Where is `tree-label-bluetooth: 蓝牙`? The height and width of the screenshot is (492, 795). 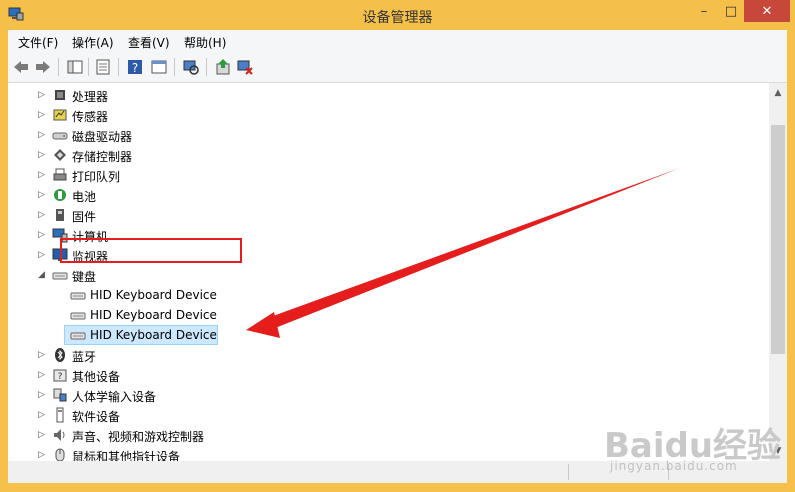 tree-label-bluetooth: 蓝牙 is located at coordinates (84, 357).